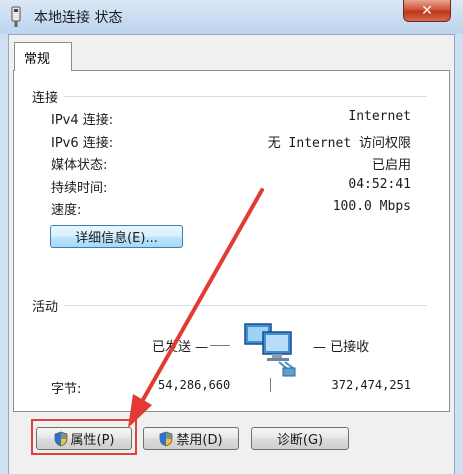 This screenshot has height=474, width=463. What do you see at coordinates (43, 56) in the screenshot?
I see `tab-general: 常规` at bounding box center [43, 56].